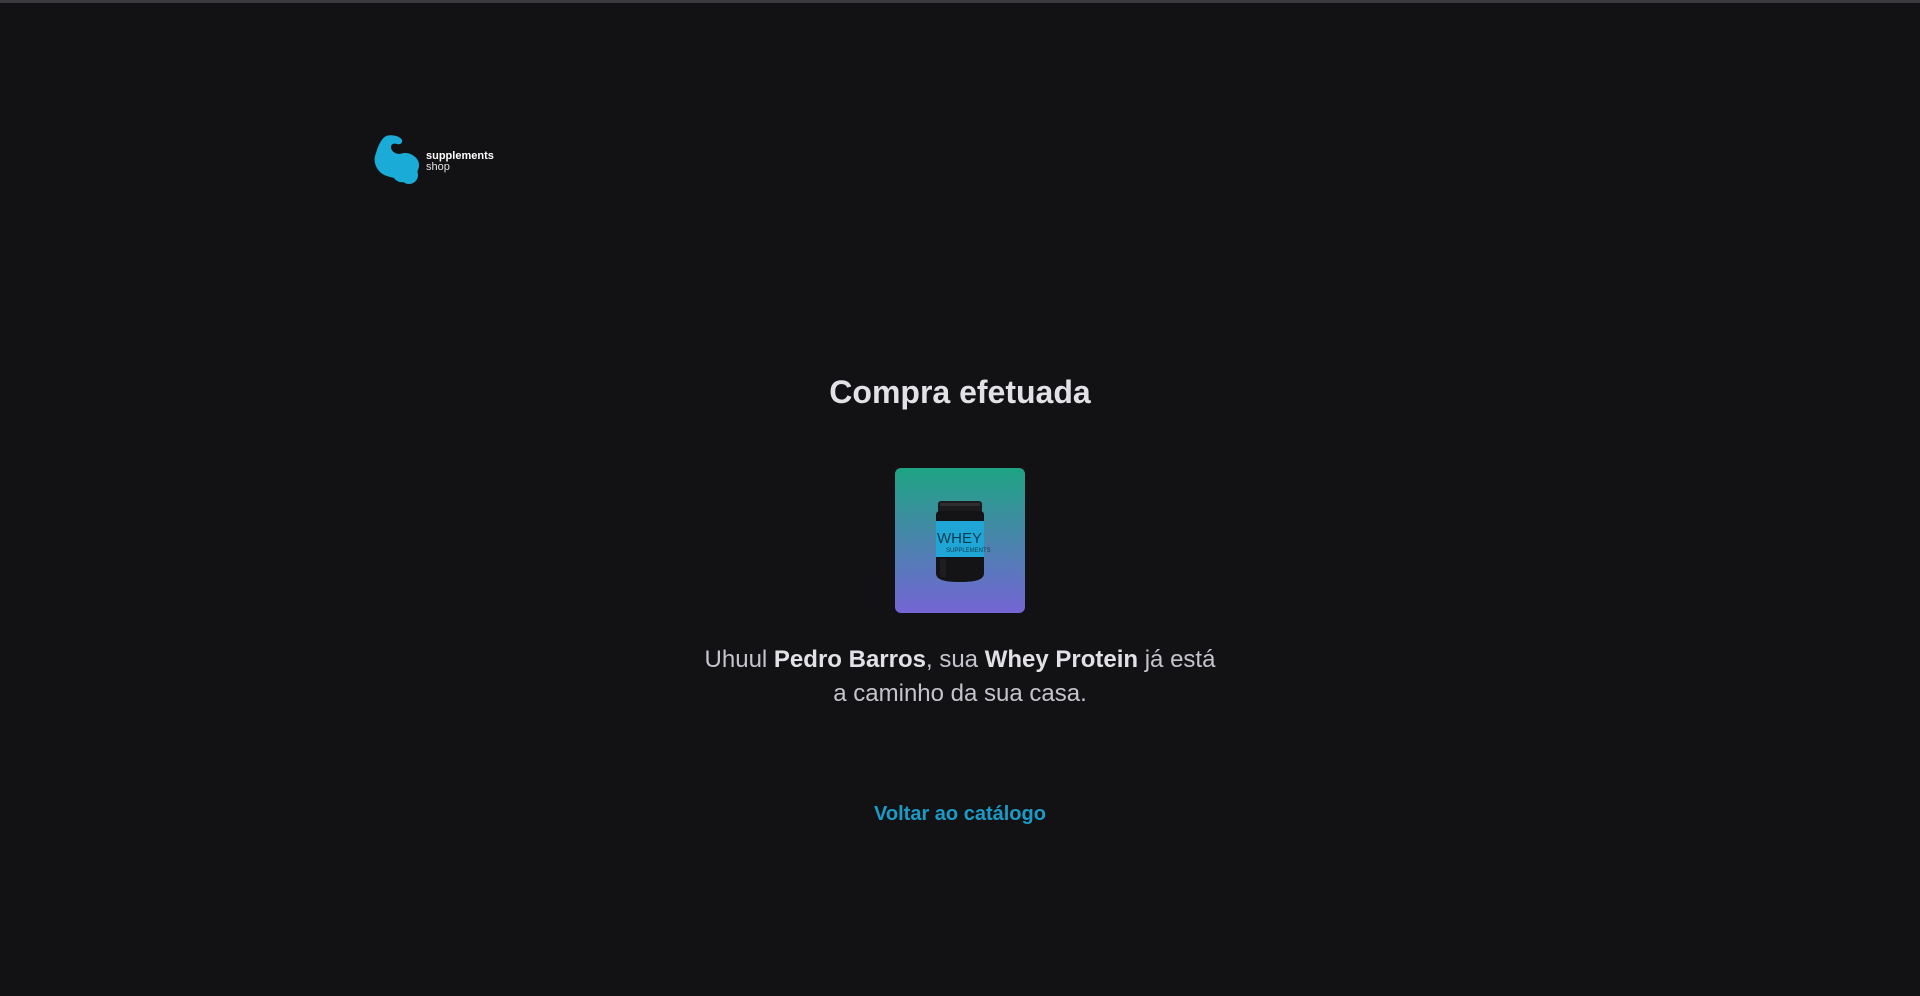 The height and width of the screenshot is (996, 1920). Describe the element at coordinates (960, 814) in the screenshot. I see `back-to-catalog-link: Voltar ao catálogo` at that location.